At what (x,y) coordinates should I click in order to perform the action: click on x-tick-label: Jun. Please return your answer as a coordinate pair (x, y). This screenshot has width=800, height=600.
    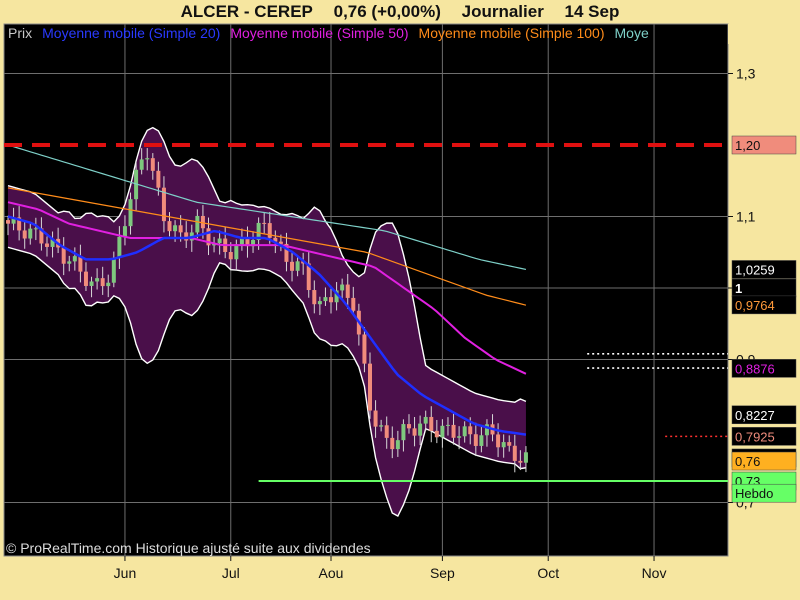
    Looking at the image, I should click on (125, 573).